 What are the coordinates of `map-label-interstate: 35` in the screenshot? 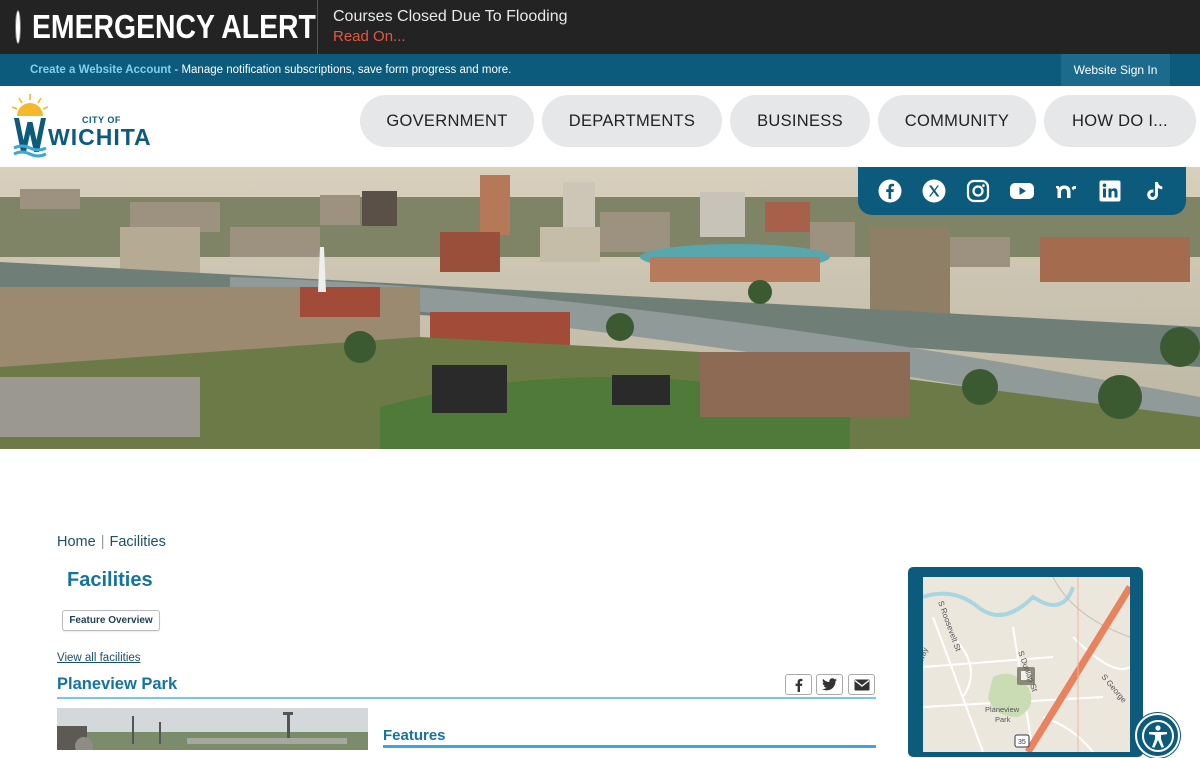 It's located at (1022, 742).